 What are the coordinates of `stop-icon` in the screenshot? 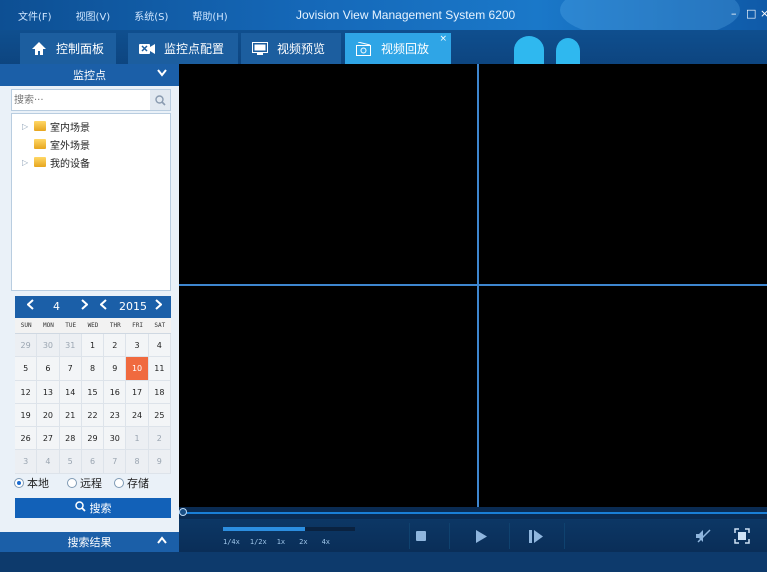 It's located at (421, 536).